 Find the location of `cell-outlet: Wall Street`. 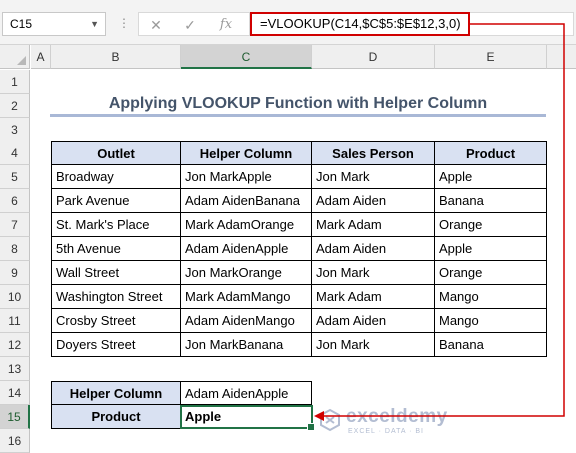

cell-outlet: Wall Street is located at coordinates (116, 273).